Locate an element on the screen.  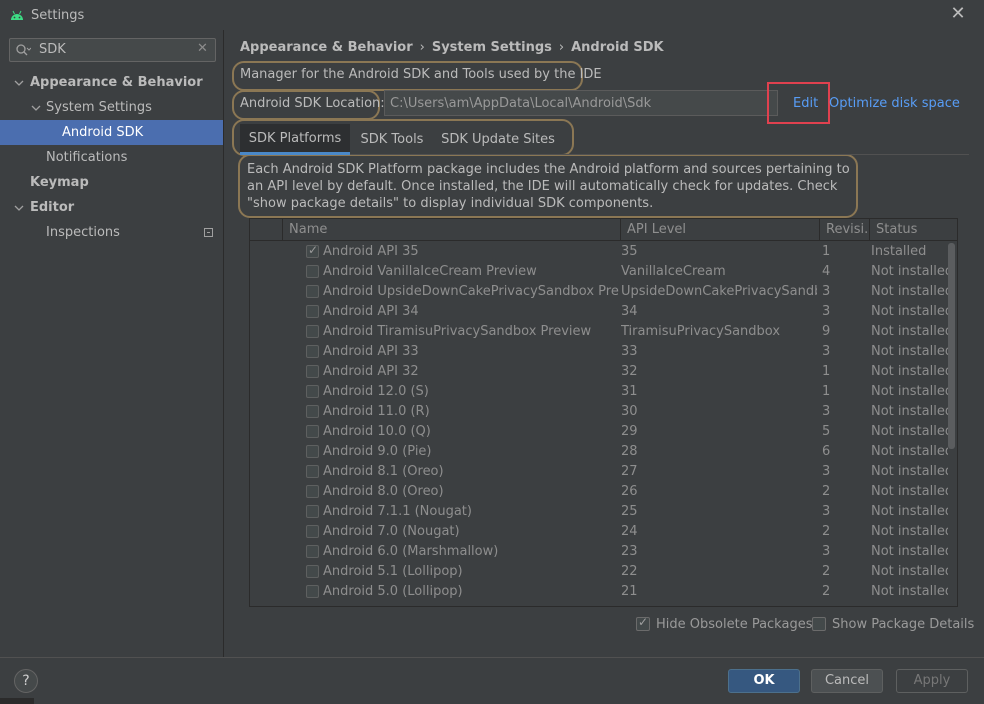
table-row: Android 5.0 (Lollipop) 21 2 Not installed is located at coordinates (600, 592).